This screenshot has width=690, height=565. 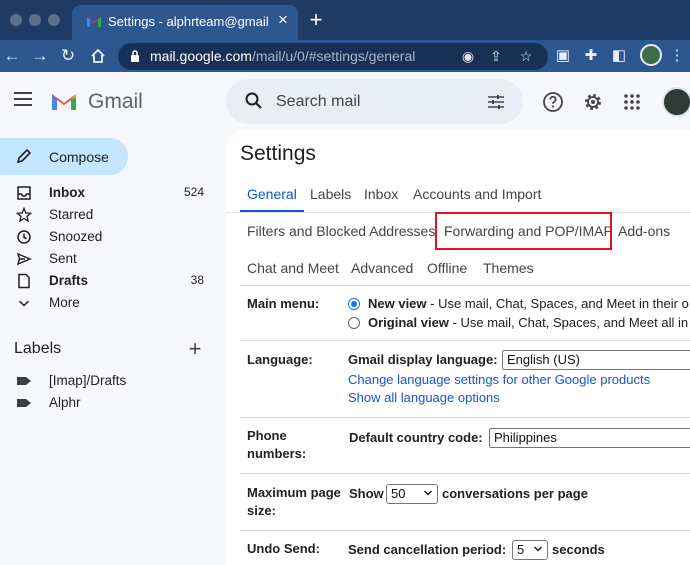 I want to click on browser-profile-avatar, so click(x=651, y=55).